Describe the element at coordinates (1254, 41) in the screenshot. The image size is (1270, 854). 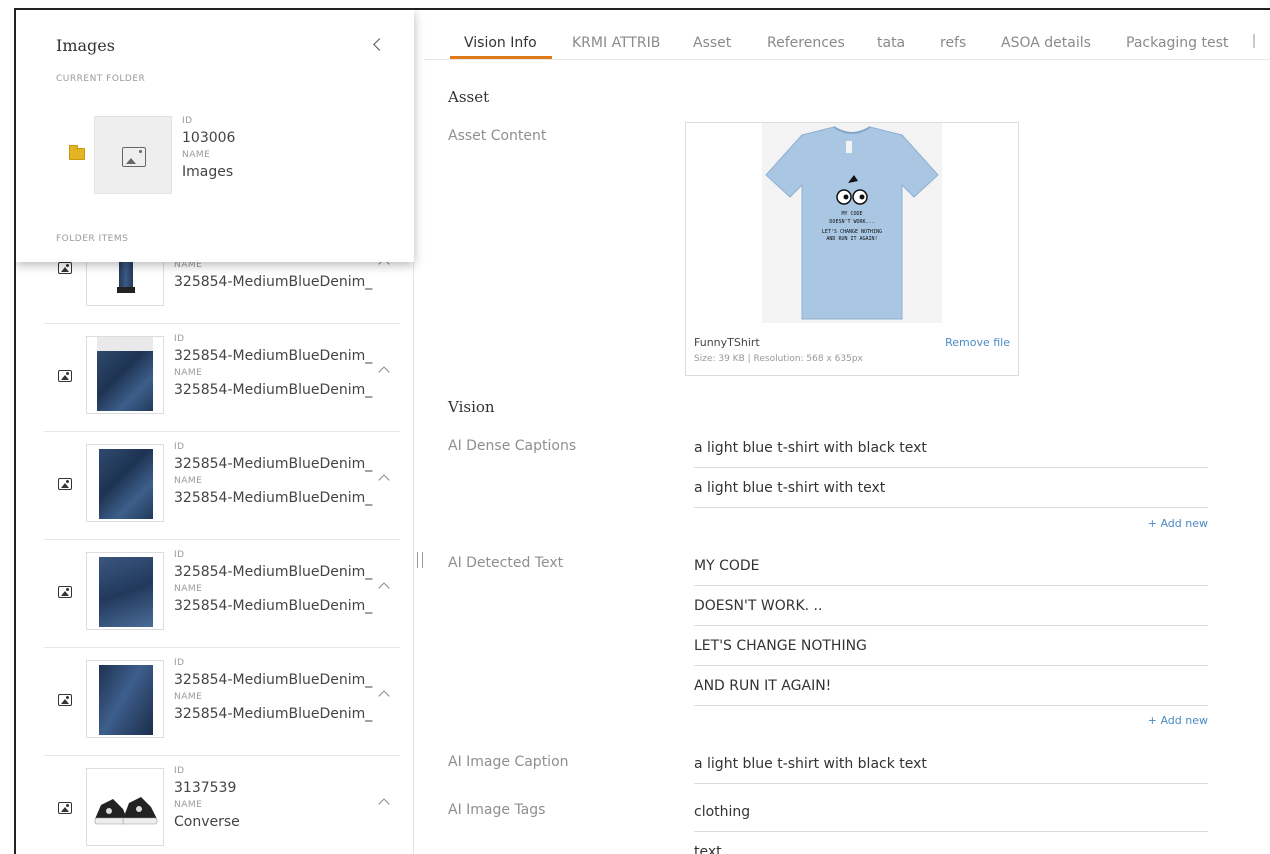
I see `tab-overflow` at that location.